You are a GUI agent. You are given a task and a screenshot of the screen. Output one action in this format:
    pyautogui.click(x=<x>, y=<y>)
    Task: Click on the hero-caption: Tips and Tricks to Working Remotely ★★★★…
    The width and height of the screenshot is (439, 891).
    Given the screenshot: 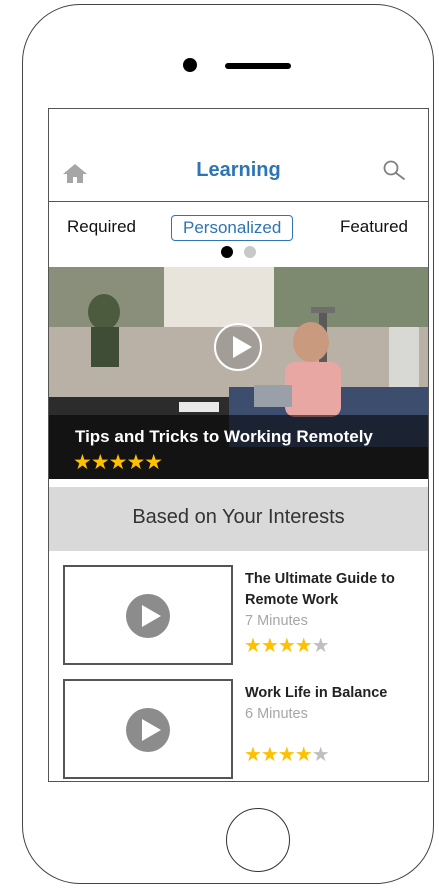 What is the action you would take?
    pyautogui.click(x=238, y=447)
    